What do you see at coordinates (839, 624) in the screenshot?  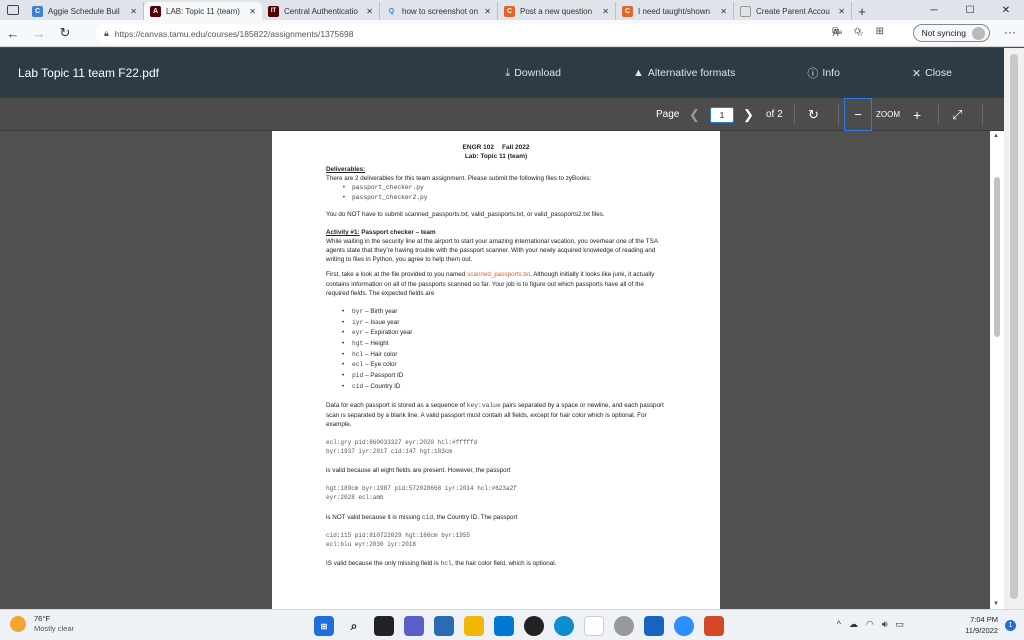 I see `show-hidden-icon: ^` at bounding box center [839, 624].